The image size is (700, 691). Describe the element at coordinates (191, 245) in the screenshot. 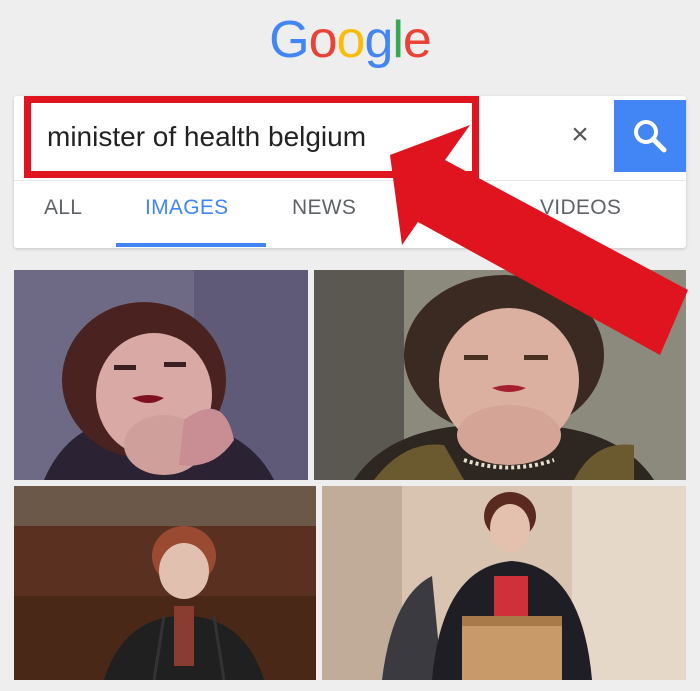

I see `active-tab-indicator` at that location.